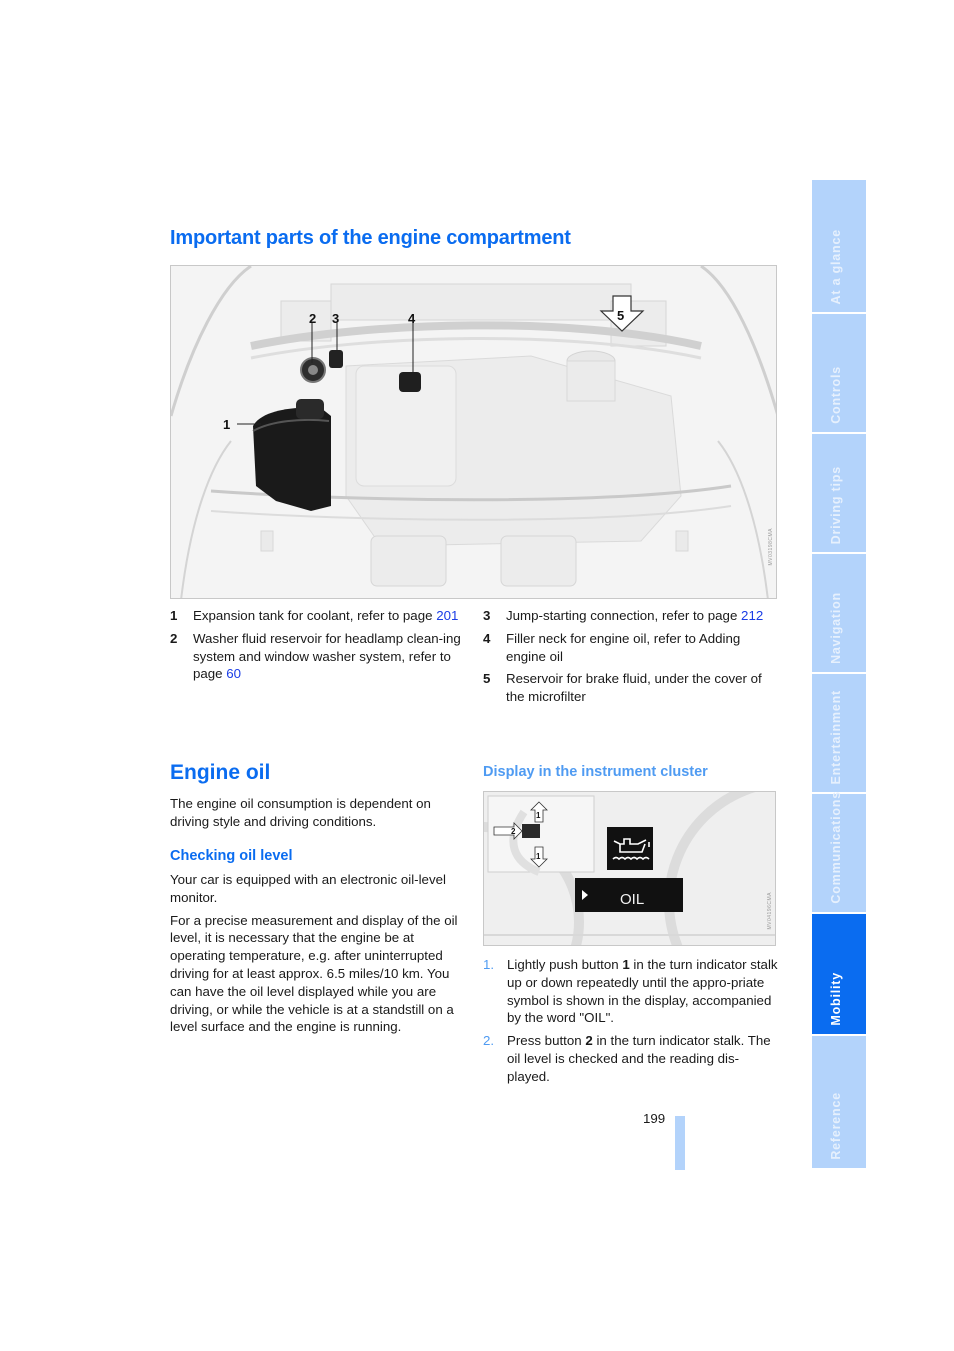  What do you see at coordinates (680, 1143) in the screenshot?
I see `page-marker-bar` at bounding box center [680, 1143].